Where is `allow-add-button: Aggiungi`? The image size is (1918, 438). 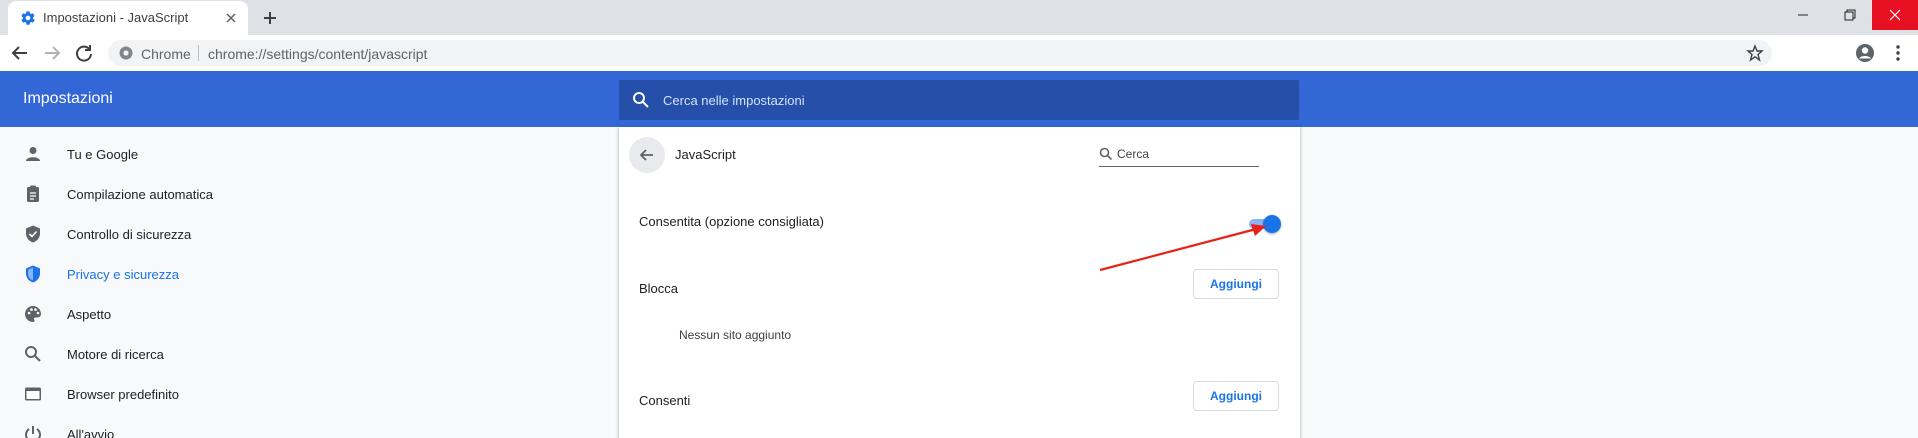
allow-add-button: Aggiungi is located at coordinates (1236, 396).